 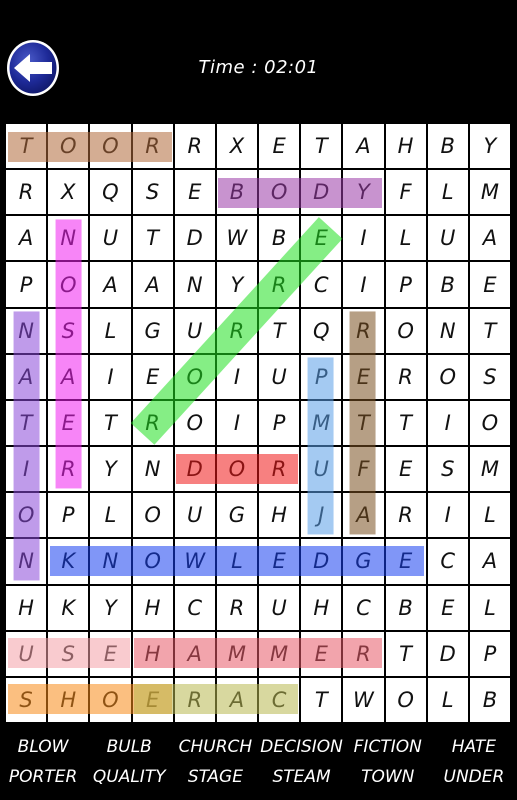 What do you see at coordinates (321, 515) in the screenshot?
I see `grid-cell: J` at bounding box center [321, 515].